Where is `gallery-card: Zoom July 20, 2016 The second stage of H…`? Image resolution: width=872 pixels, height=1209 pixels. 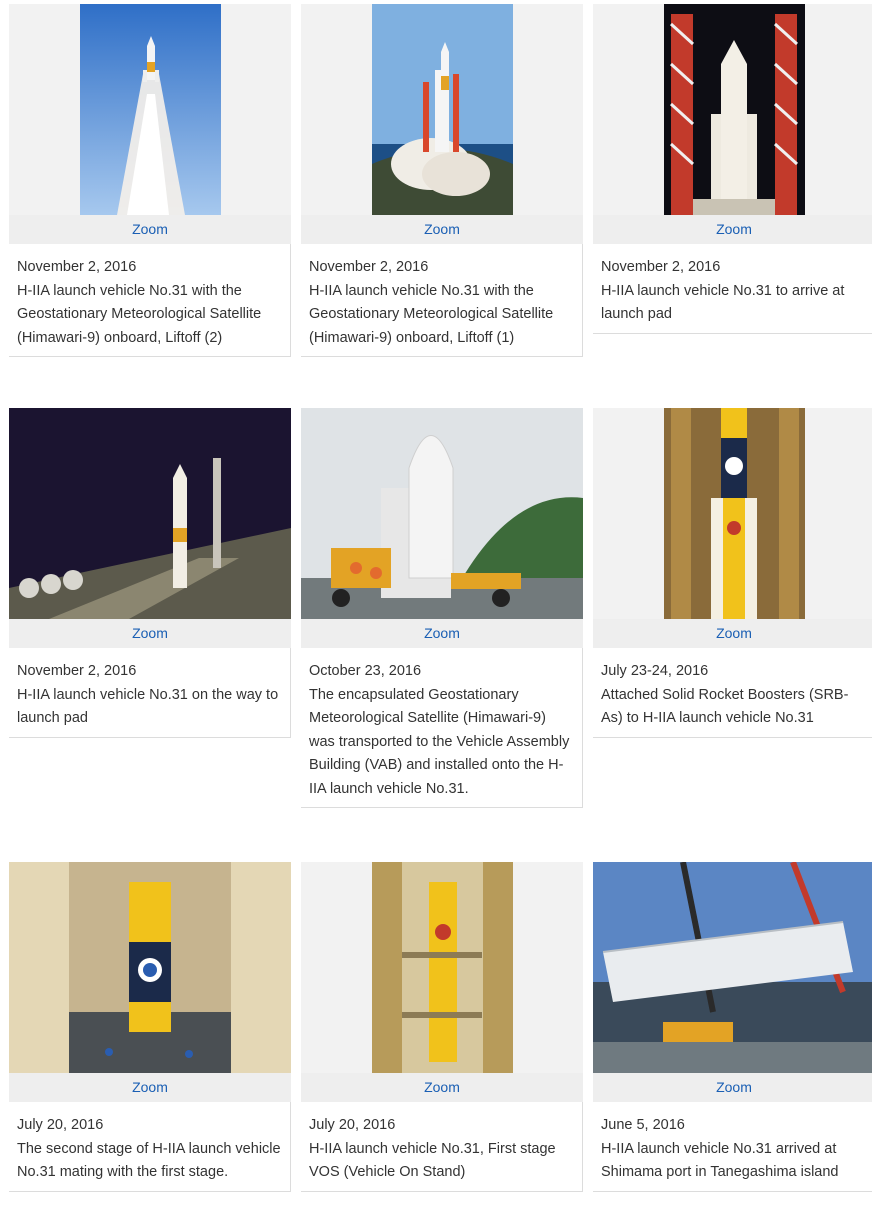 gallery-card: Zoom July 20, 2016 The second stage of H… is located at coordinates (150, 1027).